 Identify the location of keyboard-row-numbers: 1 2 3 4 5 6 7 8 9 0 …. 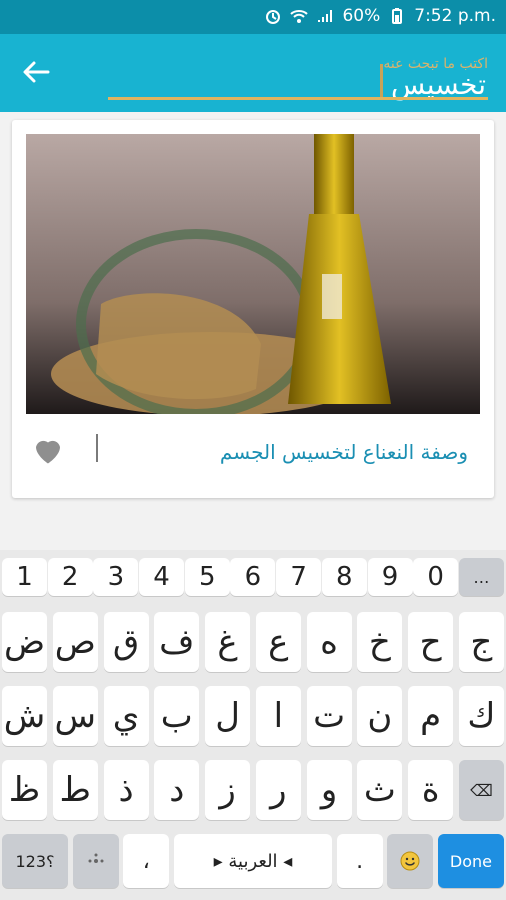
(253, 577).